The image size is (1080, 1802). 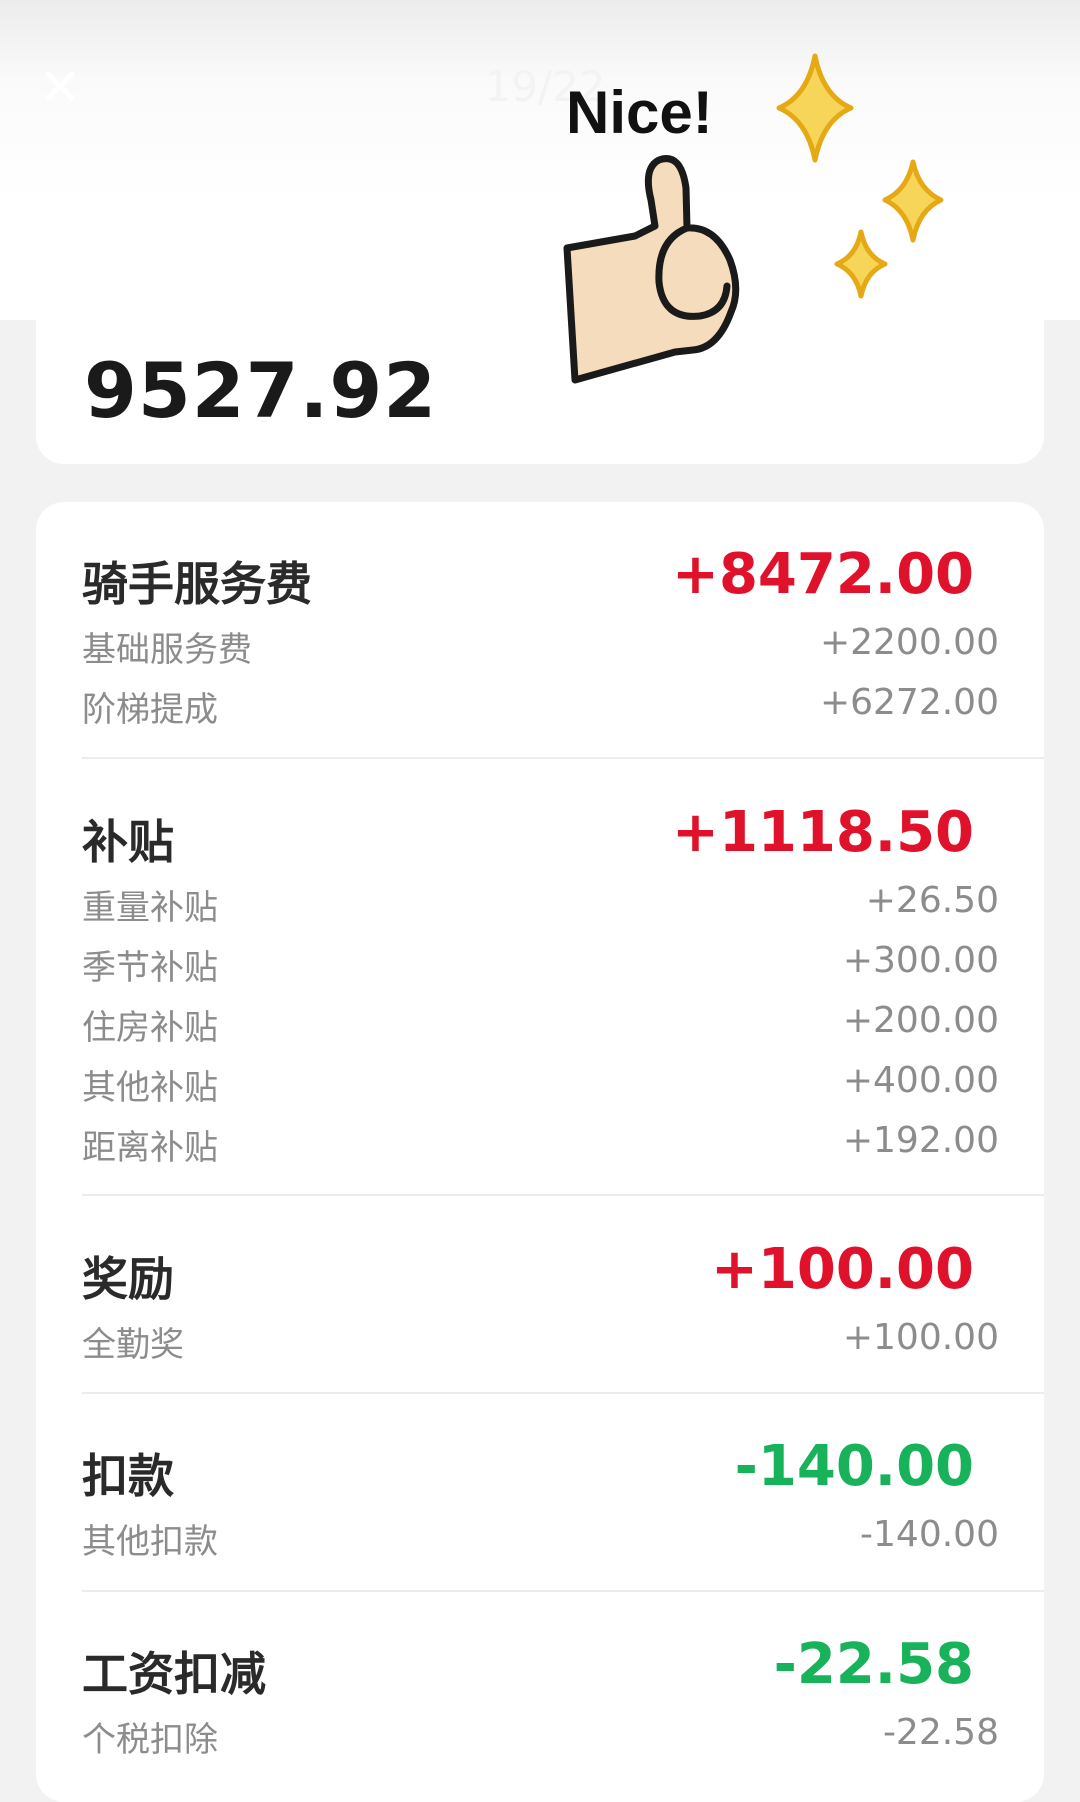 I want to click on section-total: +1118.50, so click(x=823, y=832).